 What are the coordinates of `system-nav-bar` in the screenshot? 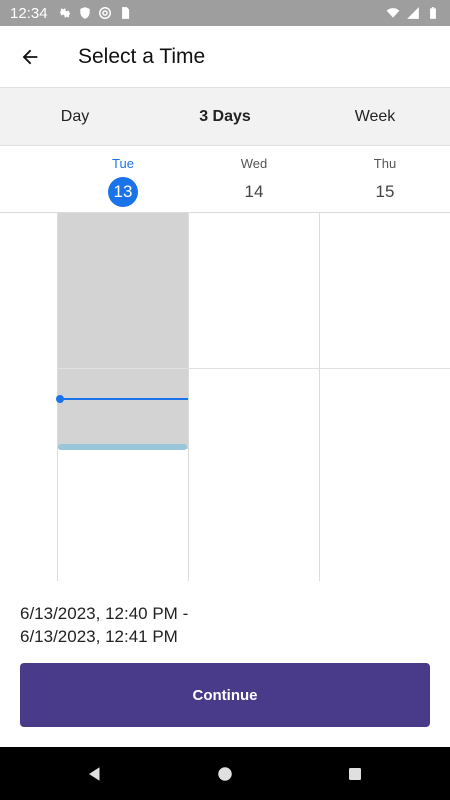 It's located at (225, 773).